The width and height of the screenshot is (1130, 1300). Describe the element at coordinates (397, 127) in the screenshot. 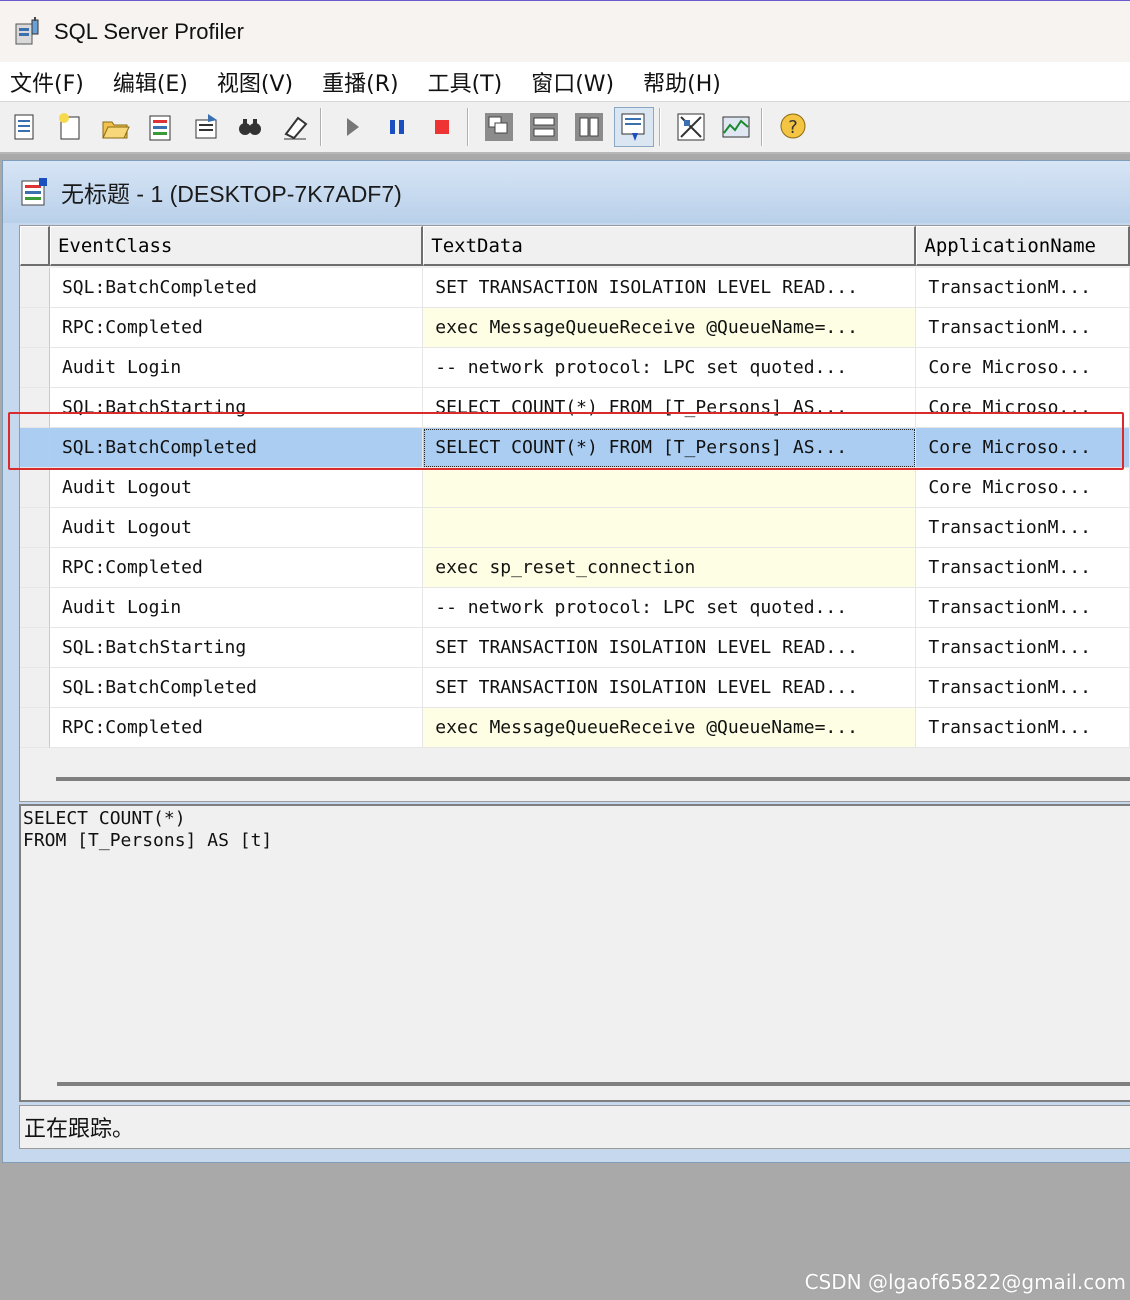

I see `pause-icon` at that location.